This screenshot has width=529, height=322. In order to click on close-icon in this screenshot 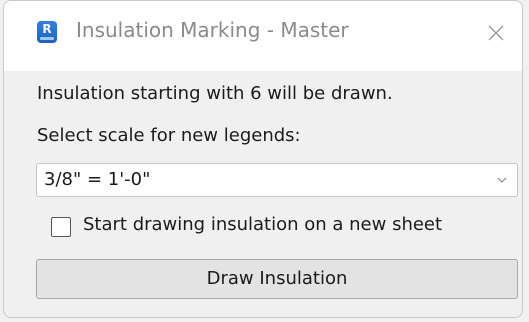, I will do `click(496, 33)`.